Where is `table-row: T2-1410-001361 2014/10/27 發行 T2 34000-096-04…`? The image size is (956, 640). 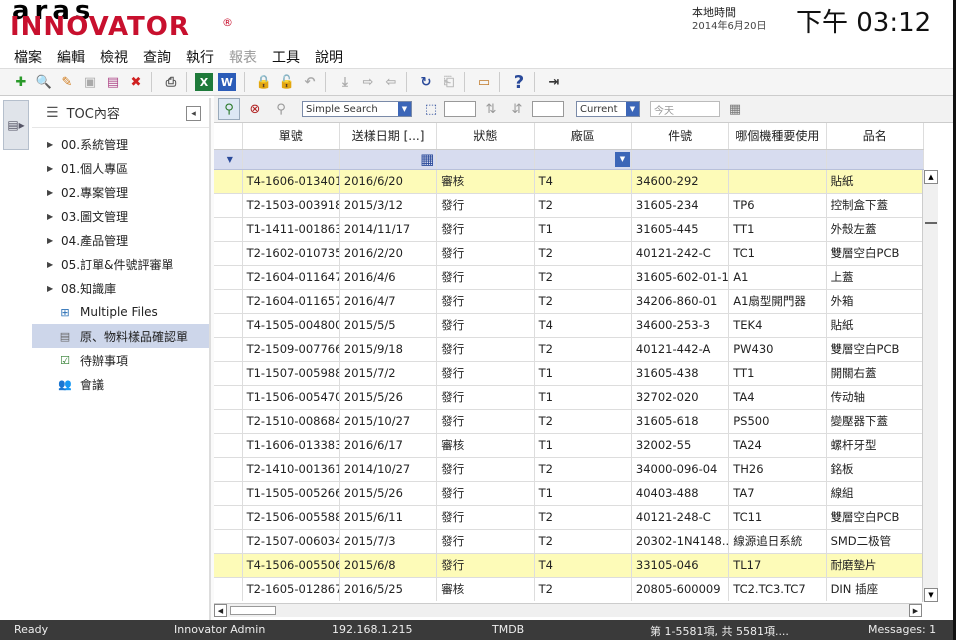
table-row: T2-1410-001361 2014/10/27 發行 T2 34000-096-04… is located at coordinates (569, 469).